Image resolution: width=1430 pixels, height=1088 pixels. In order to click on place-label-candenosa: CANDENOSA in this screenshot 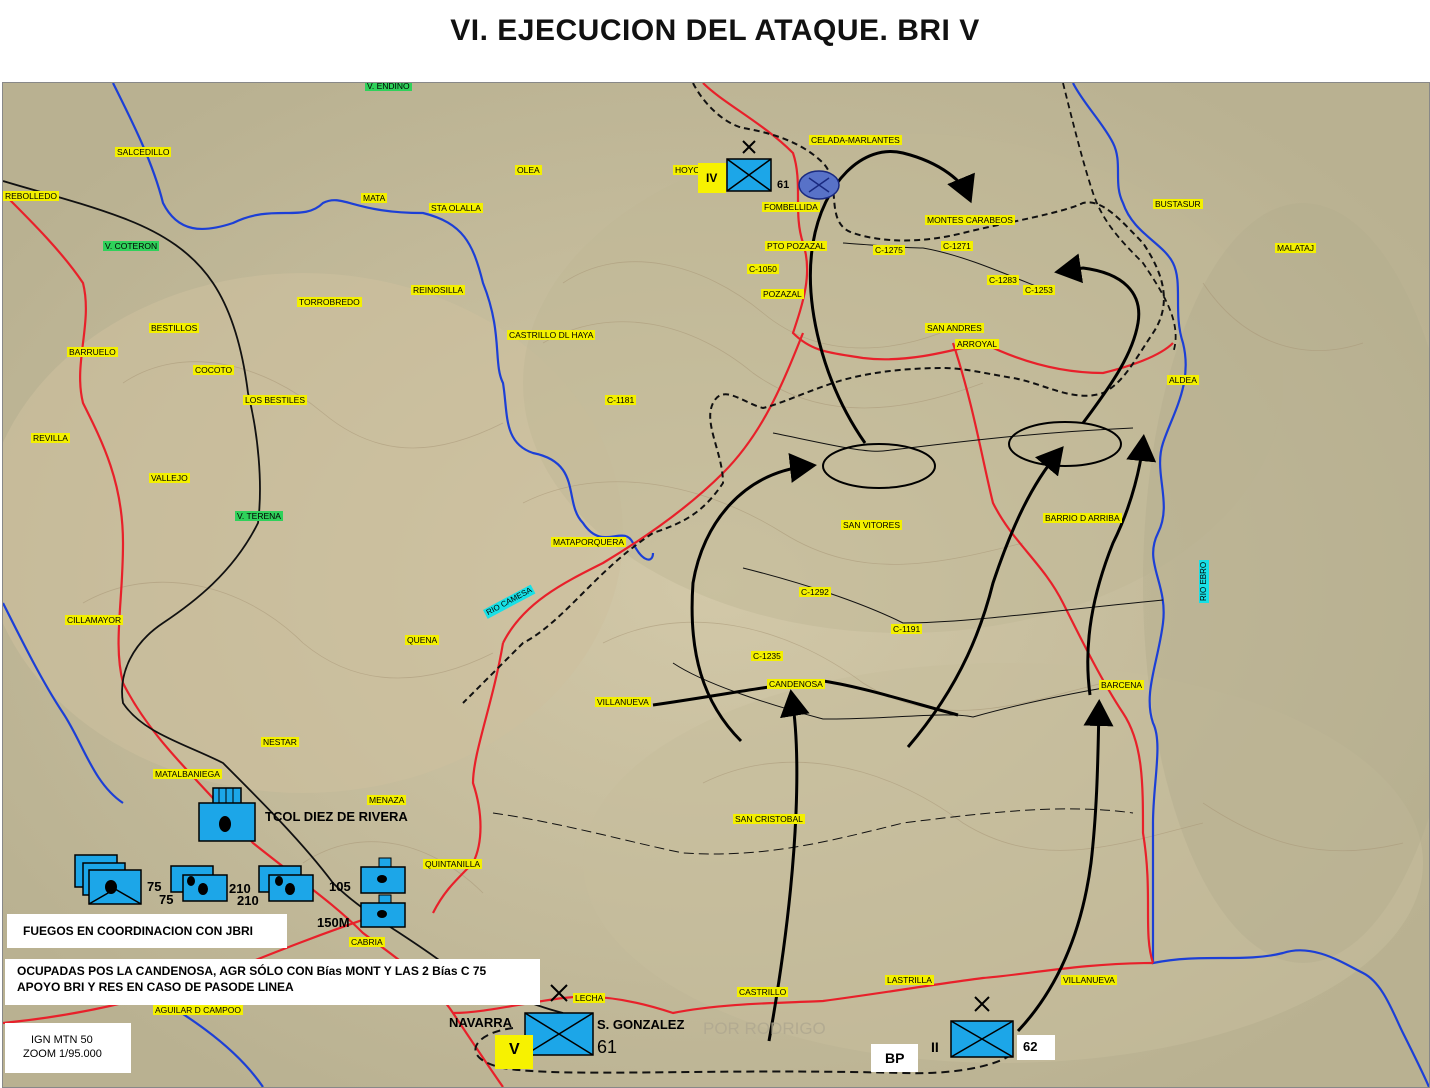, I will do `click(796, 684)`.